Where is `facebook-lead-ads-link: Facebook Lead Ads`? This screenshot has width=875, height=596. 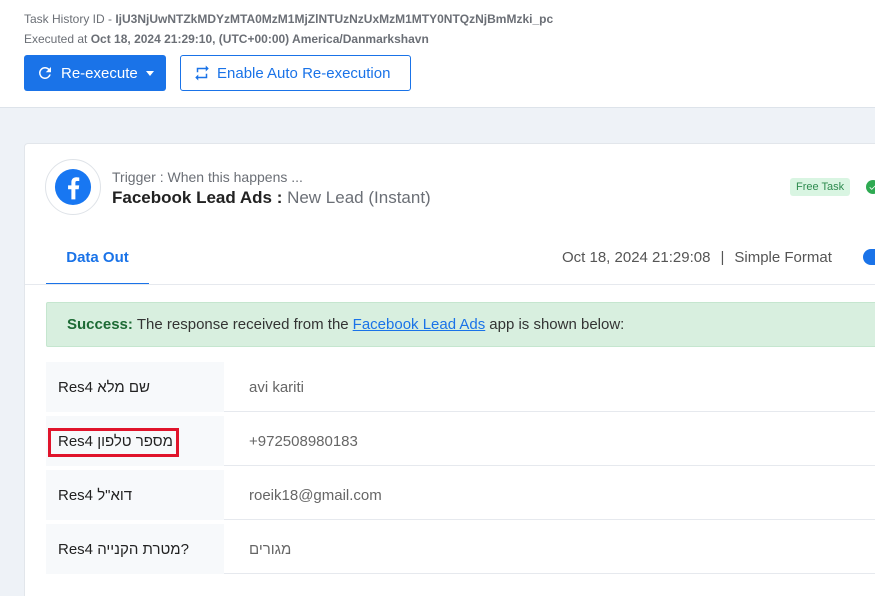
facebook-lead-ads-link: Facebook Lead Ads is located at coordinates (419, 324).